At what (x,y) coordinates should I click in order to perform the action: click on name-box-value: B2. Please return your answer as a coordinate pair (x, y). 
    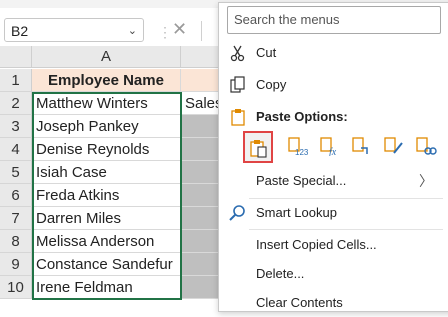
    Looking at the image, I should click on (20, 31).